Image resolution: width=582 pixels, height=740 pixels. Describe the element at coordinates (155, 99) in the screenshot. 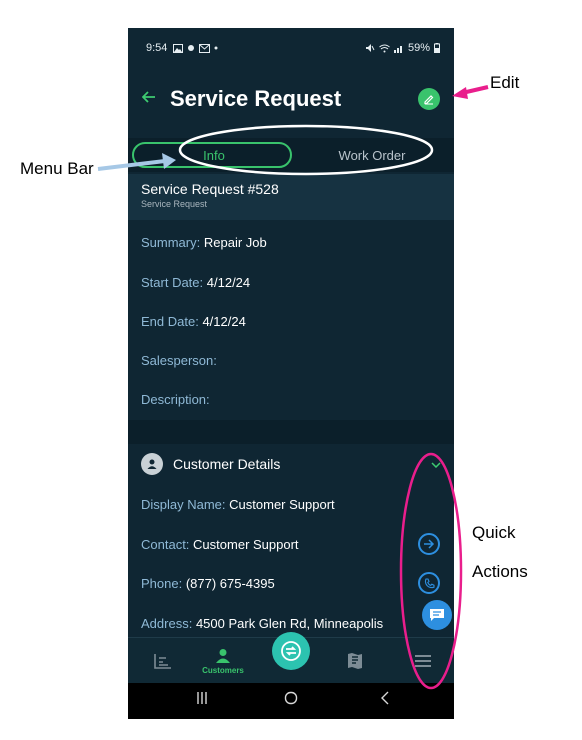

I see `back-arrow-icon` at that location.